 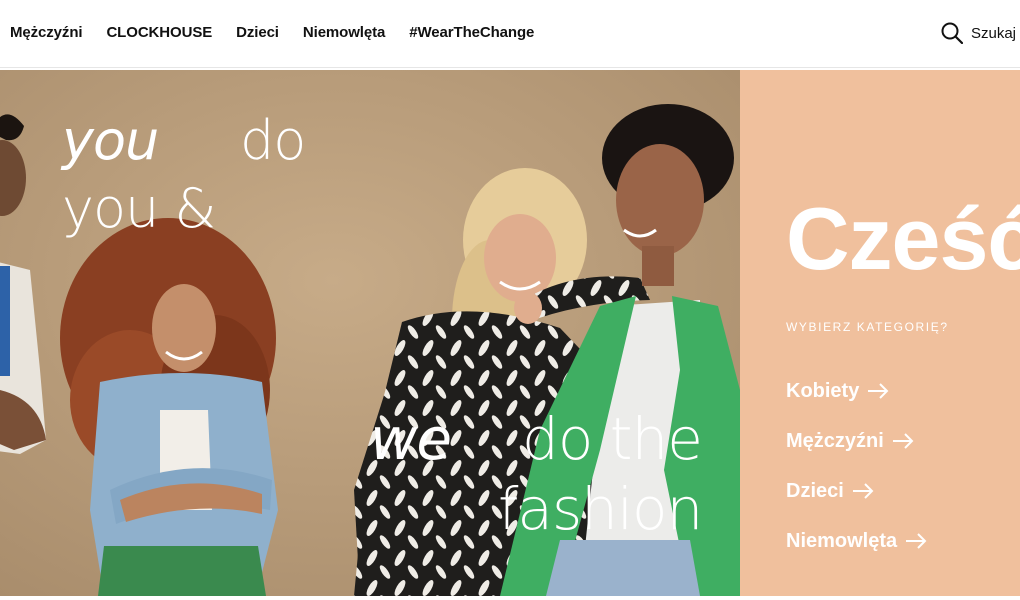 What do you see at coordinates (159, 32) in the screenshot?
I see `nav-item-clockhouse: CLOCKHOUSE` at bounding box center [159, 32].